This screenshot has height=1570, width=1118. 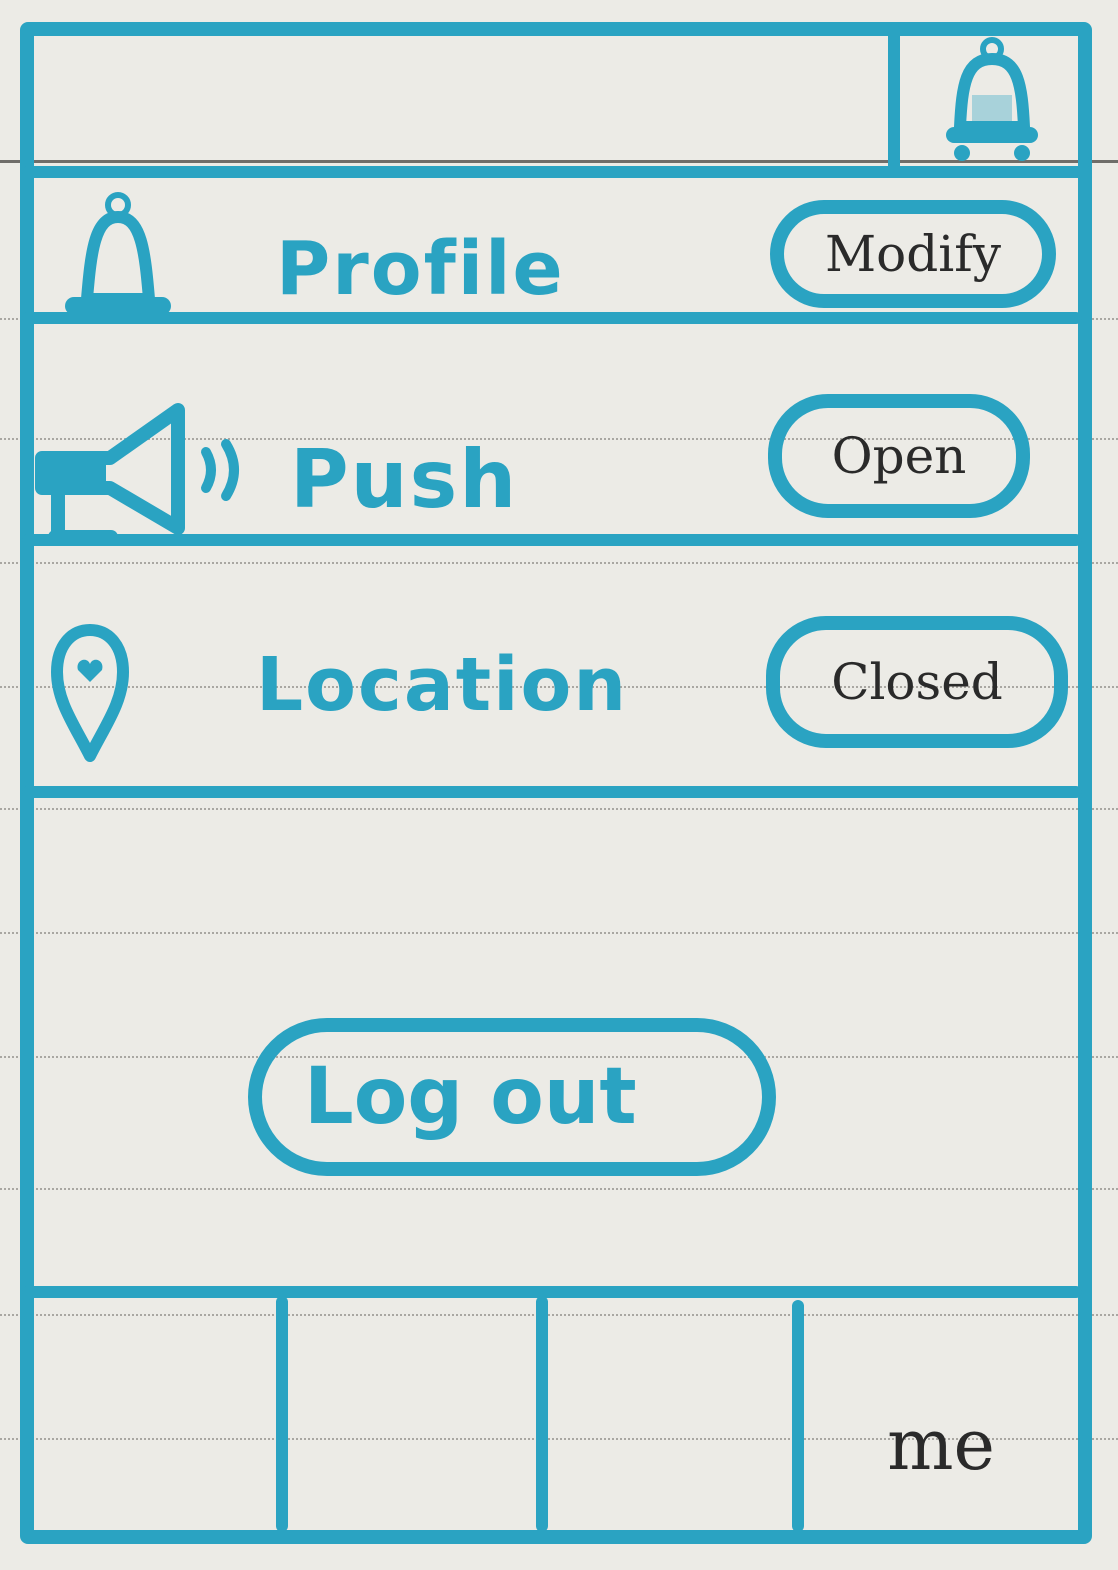 I want to click on tabbar-divider, so click(x=552, y=1292).